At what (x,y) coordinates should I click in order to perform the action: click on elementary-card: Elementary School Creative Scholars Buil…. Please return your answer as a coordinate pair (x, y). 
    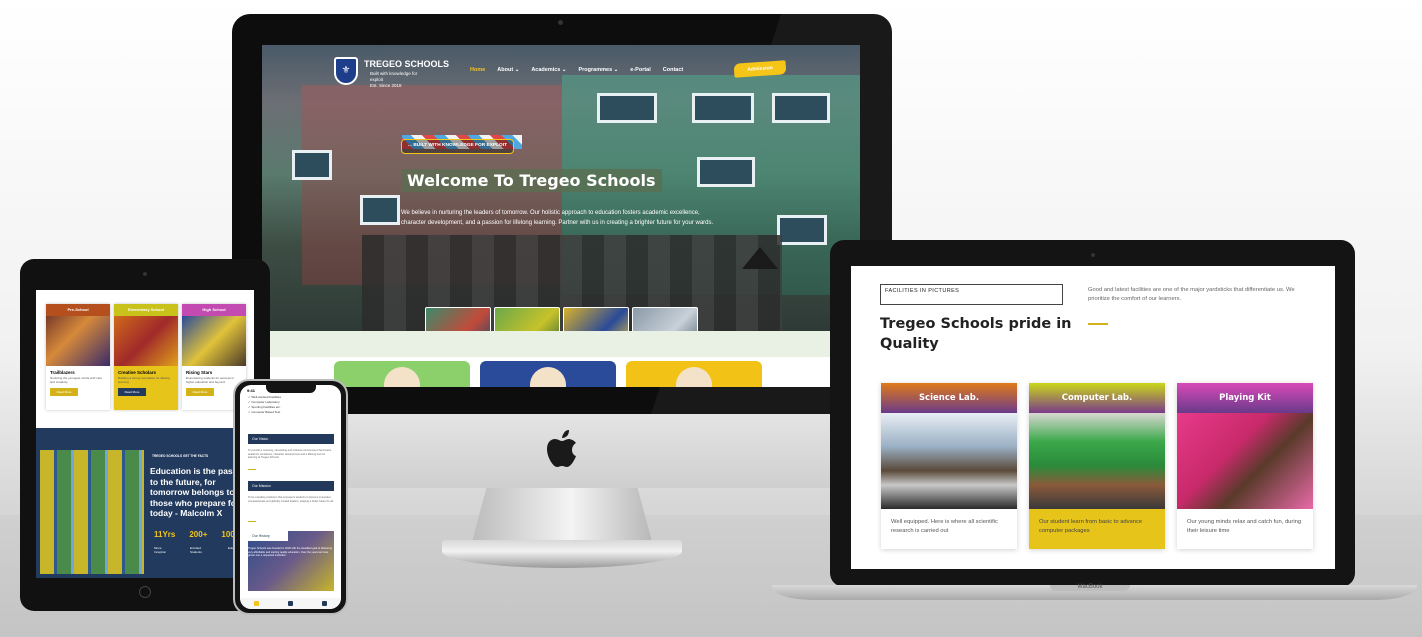
    Looking at the image, I should click on (146, 357).